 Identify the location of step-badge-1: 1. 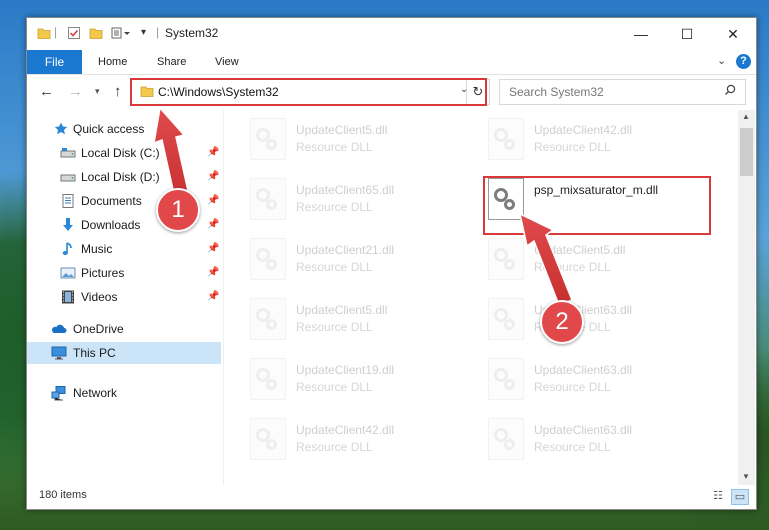
(178, 210).